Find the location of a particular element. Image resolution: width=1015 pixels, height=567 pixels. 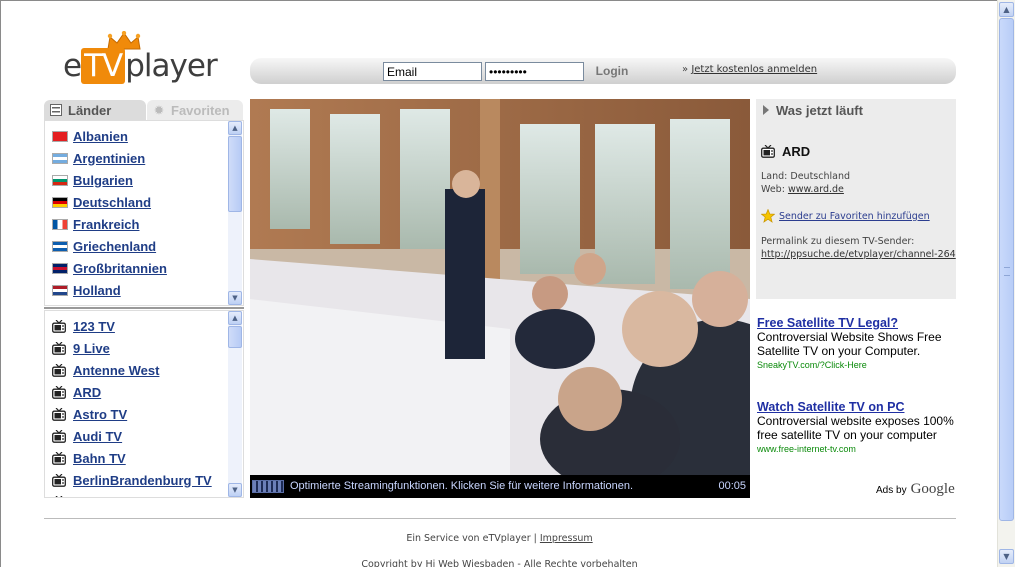

channel-item: BAF TV is located at coordinates (136, 494).